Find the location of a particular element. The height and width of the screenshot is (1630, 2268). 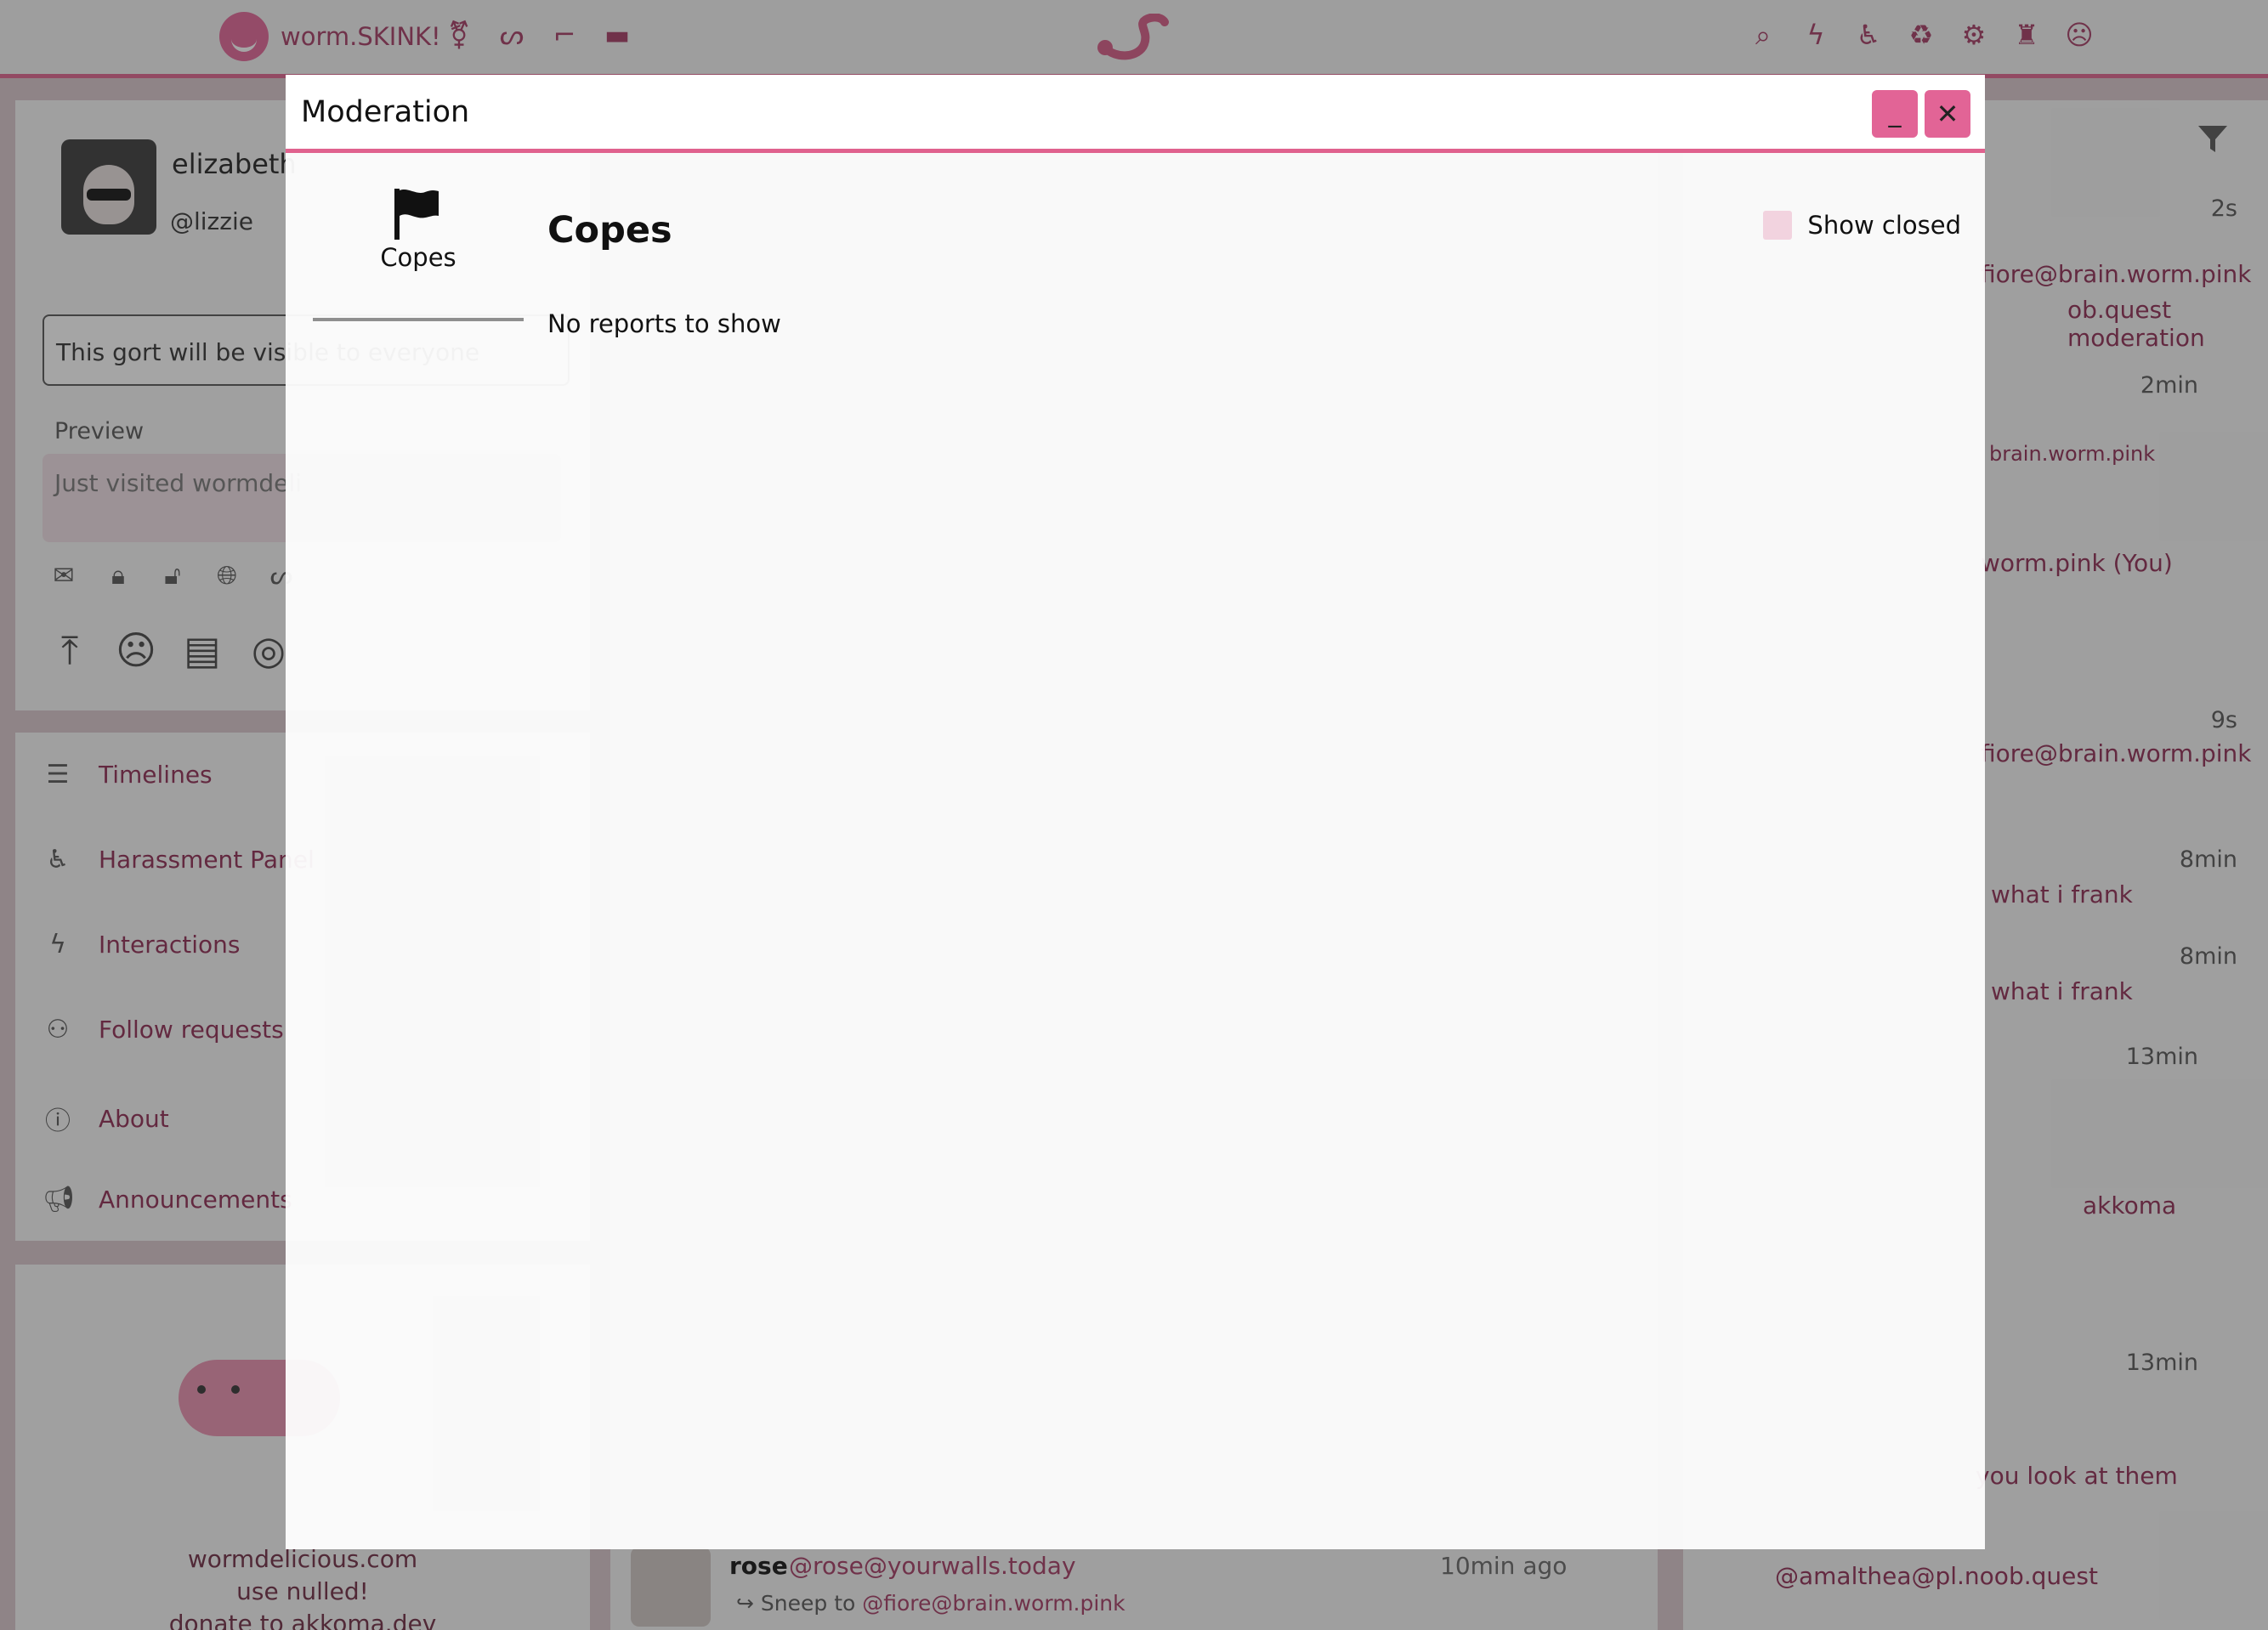

show-closed-label: Show closed is located at coordinates (1884, 225).